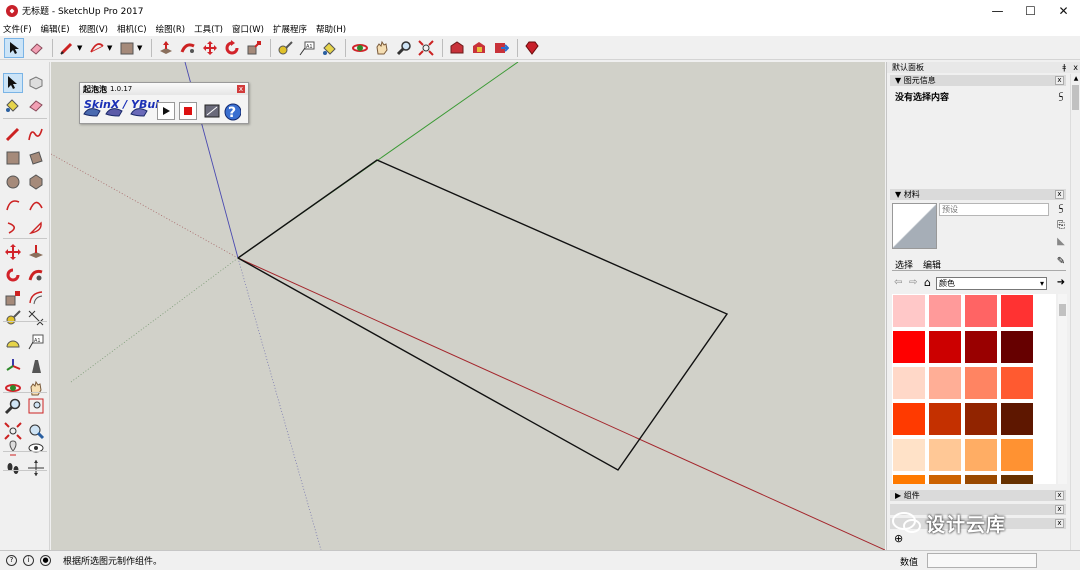  Describe the element at coordinates (36, 158) in the screenshot. I see `rotated-rectangle-tool-button` at that location.